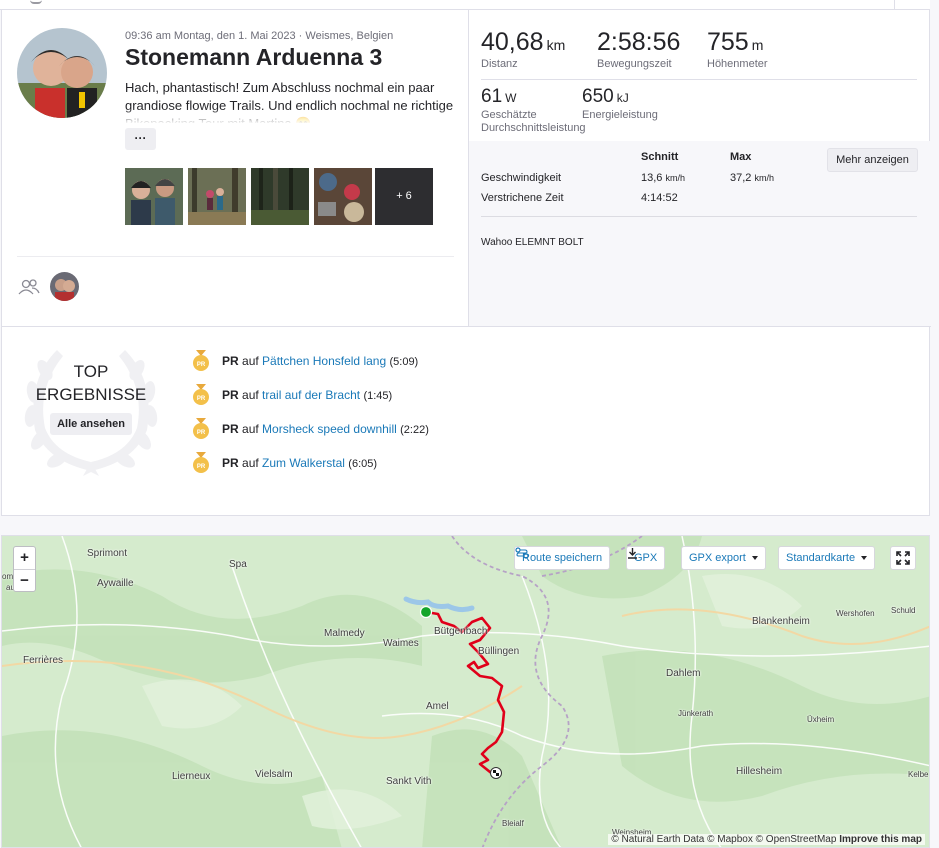  I want to click on col-header-max: Max, so click(741, 157).